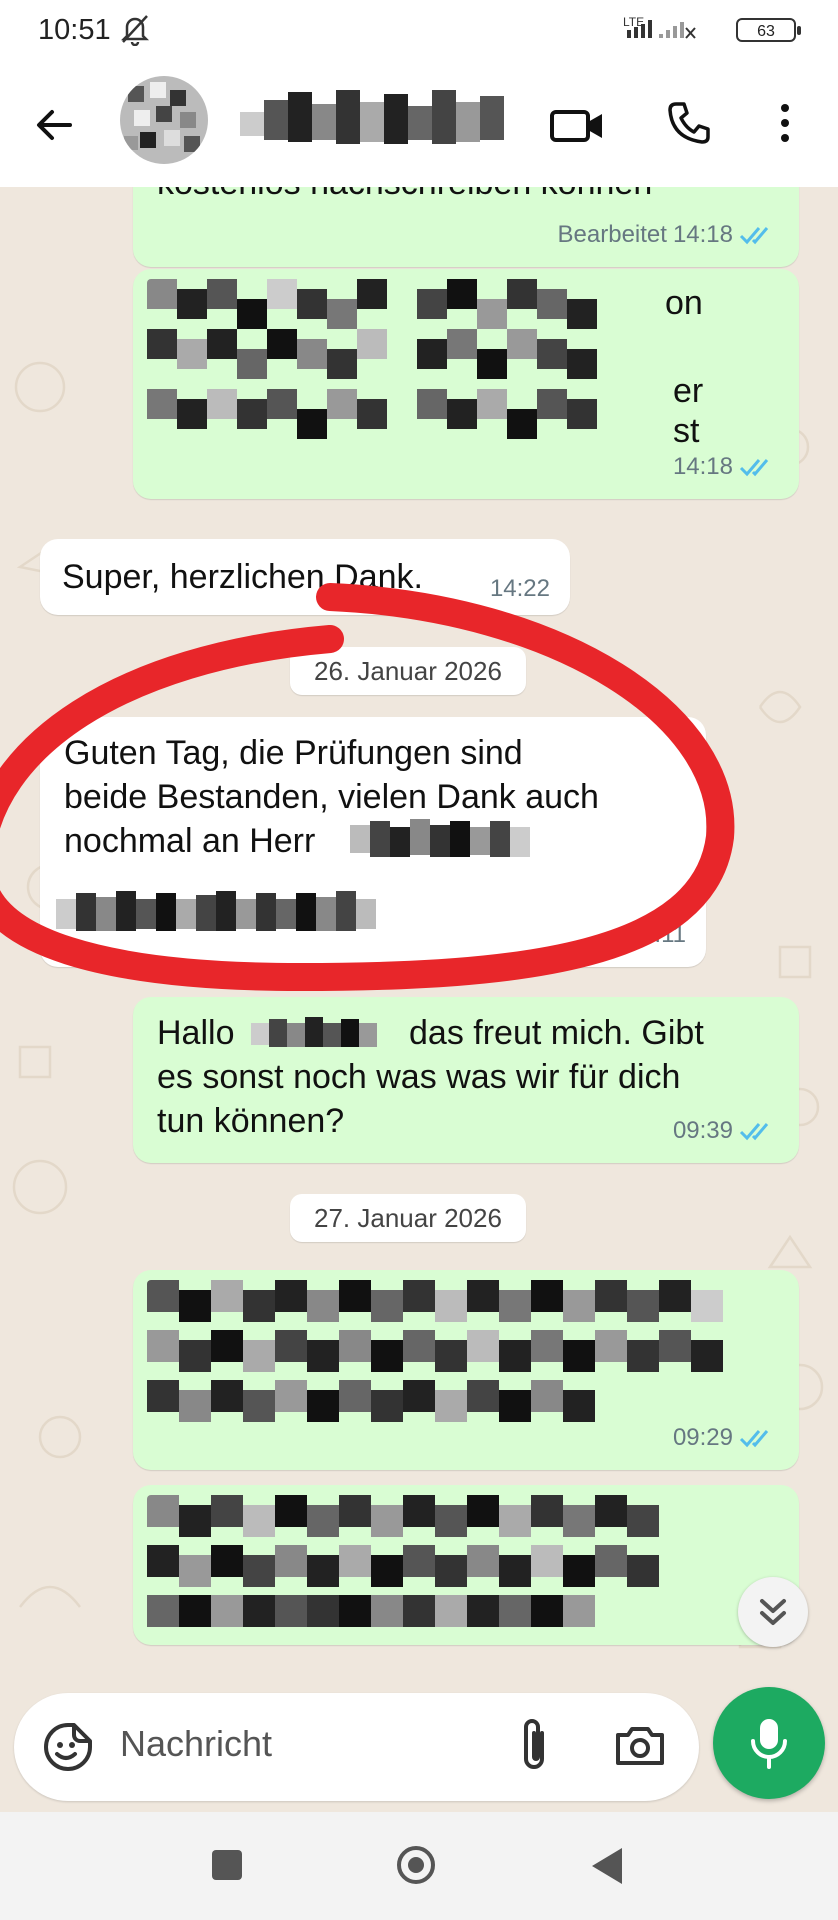 The height and width of the screenshot is (1920, 838). I want to click on bell-muted-icon, so click(135, 30).